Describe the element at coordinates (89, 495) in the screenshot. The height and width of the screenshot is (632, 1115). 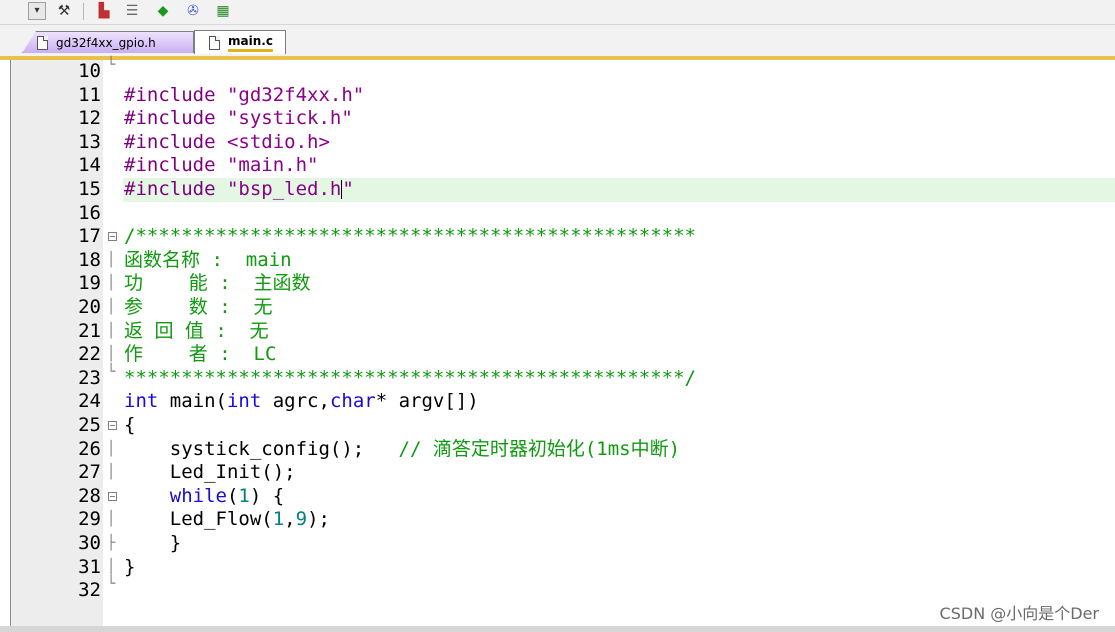
I see `line-number: 28` at that location.